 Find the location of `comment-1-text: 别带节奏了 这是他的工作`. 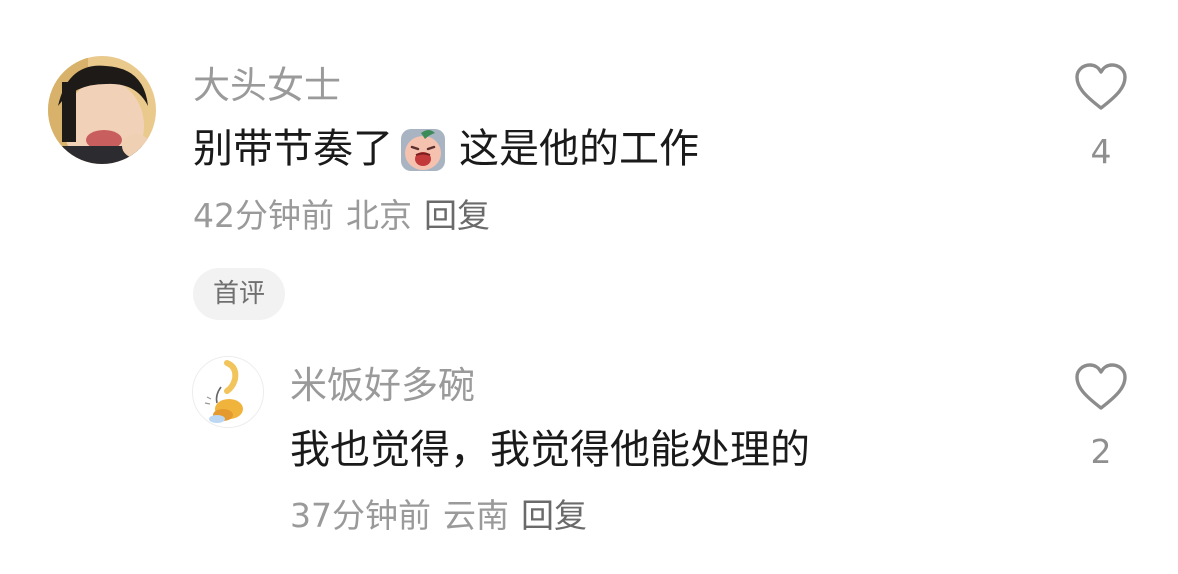

comment-1-text: 别带节奏了 这是他的工作 is located at coordinates (446, 149).